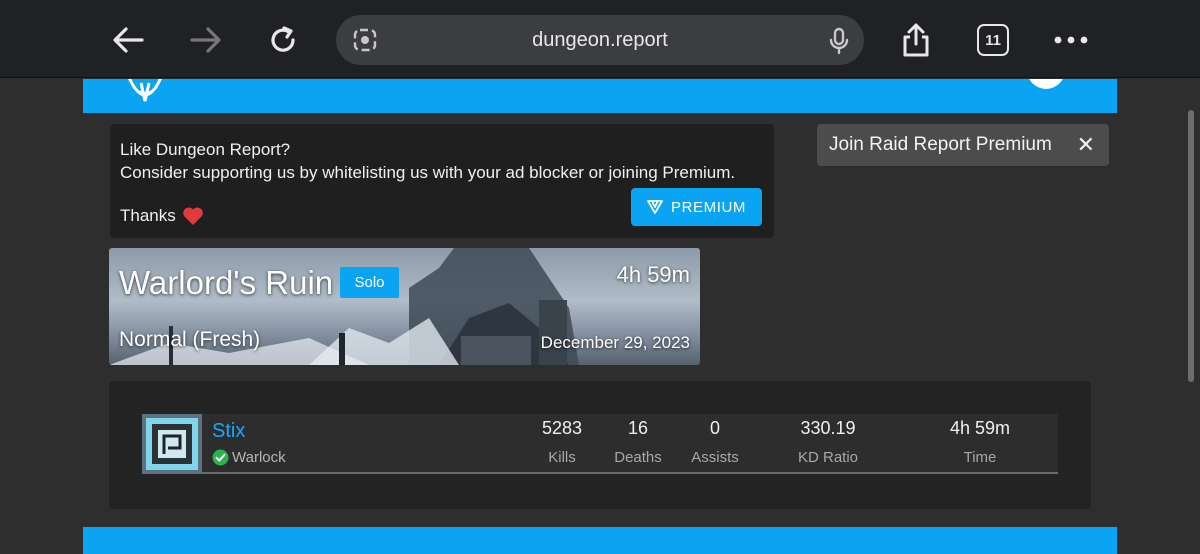 This screenshot has height=554, width=1200. I want to click on browser-toolbar: dungeon.report 11, so click(600, 39).